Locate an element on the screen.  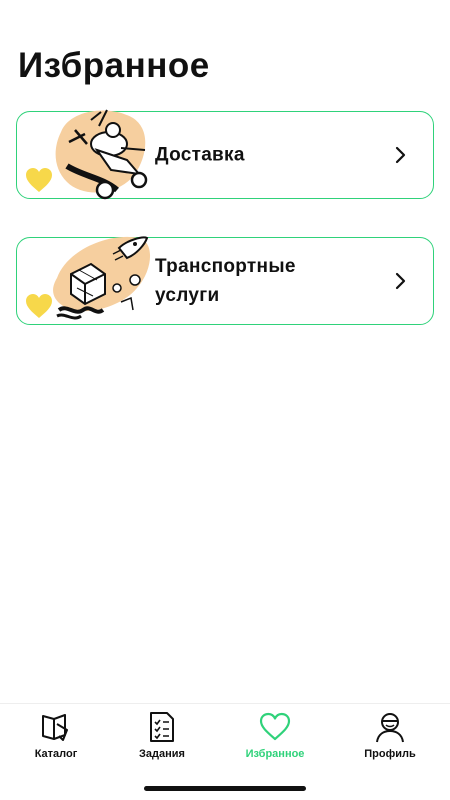
tab-profile: Профиль is located at coordinates (390, 740).